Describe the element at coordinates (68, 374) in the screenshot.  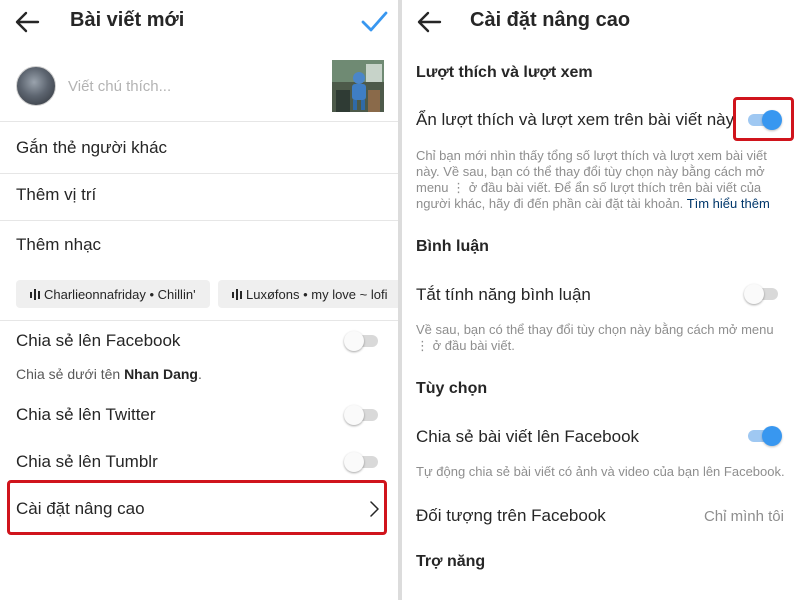
I see `share-facebook-note-prefix: Chia sẻ dưới tên` at that location.